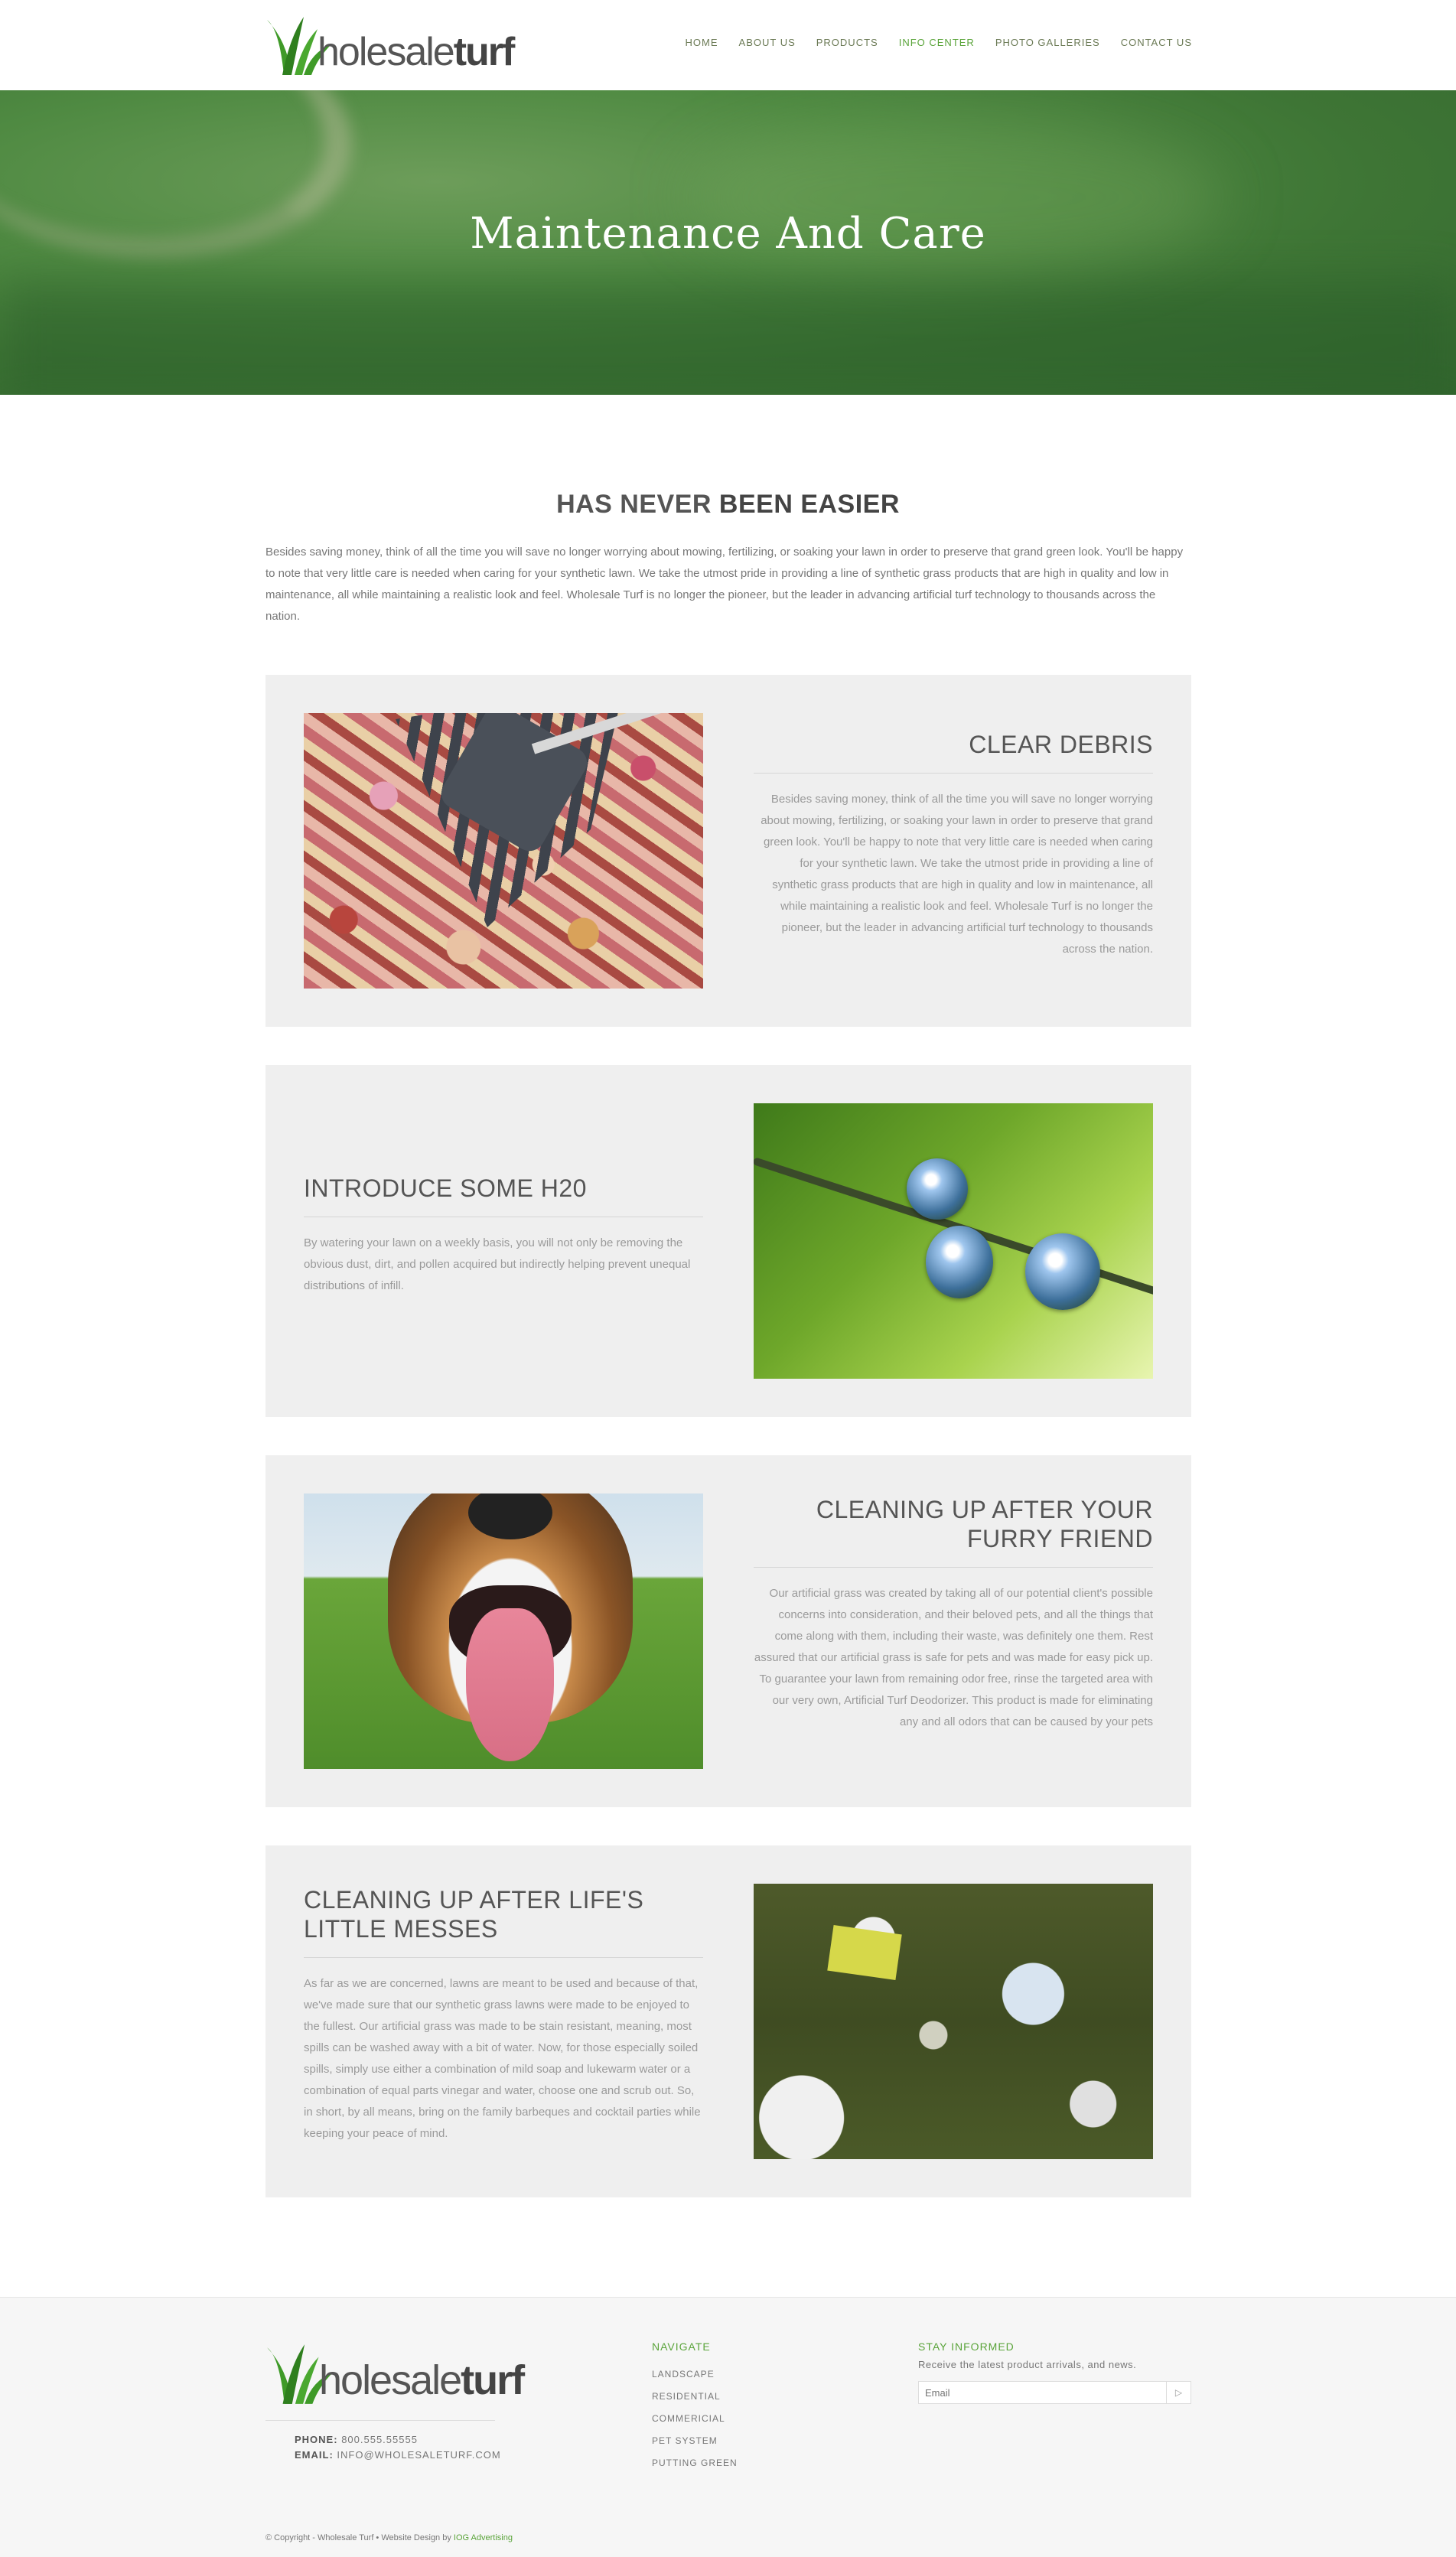  What do you see at coordinates (767, 42) in the screenshot?
I see `nav-about-us: ABOUT US` at bounding box center [767, 42].